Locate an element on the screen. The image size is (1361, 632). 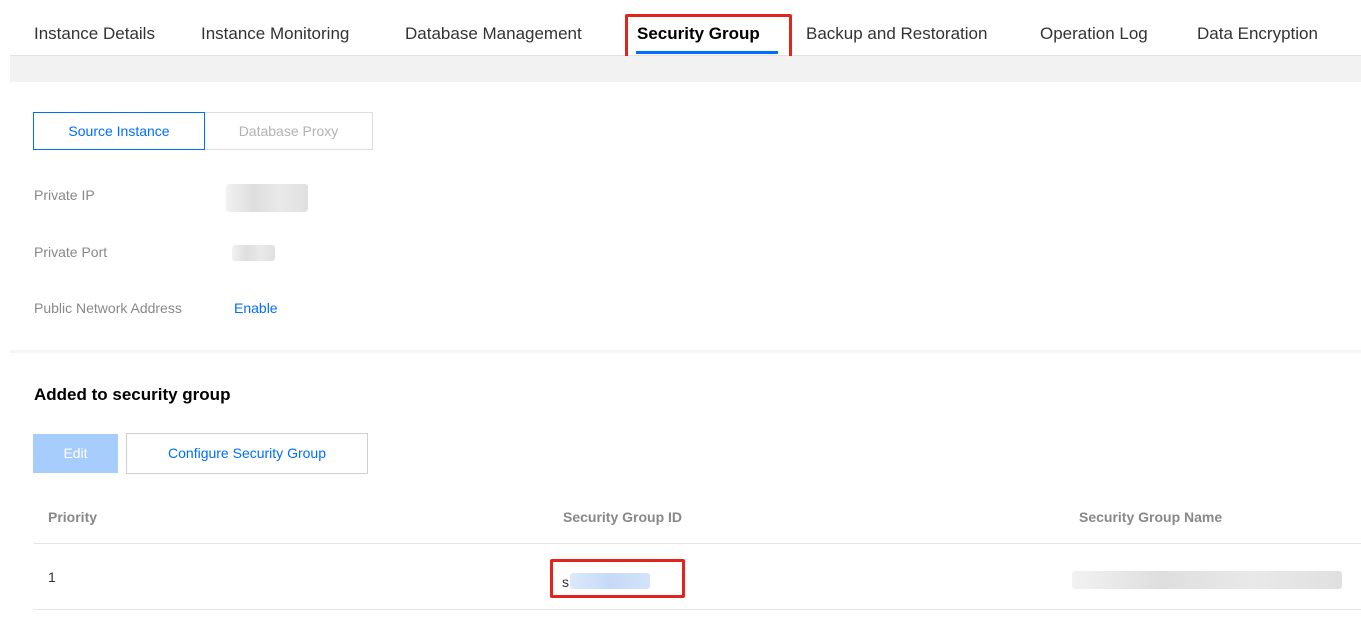
security-group-name-value is located at coordinates (1207, 580).